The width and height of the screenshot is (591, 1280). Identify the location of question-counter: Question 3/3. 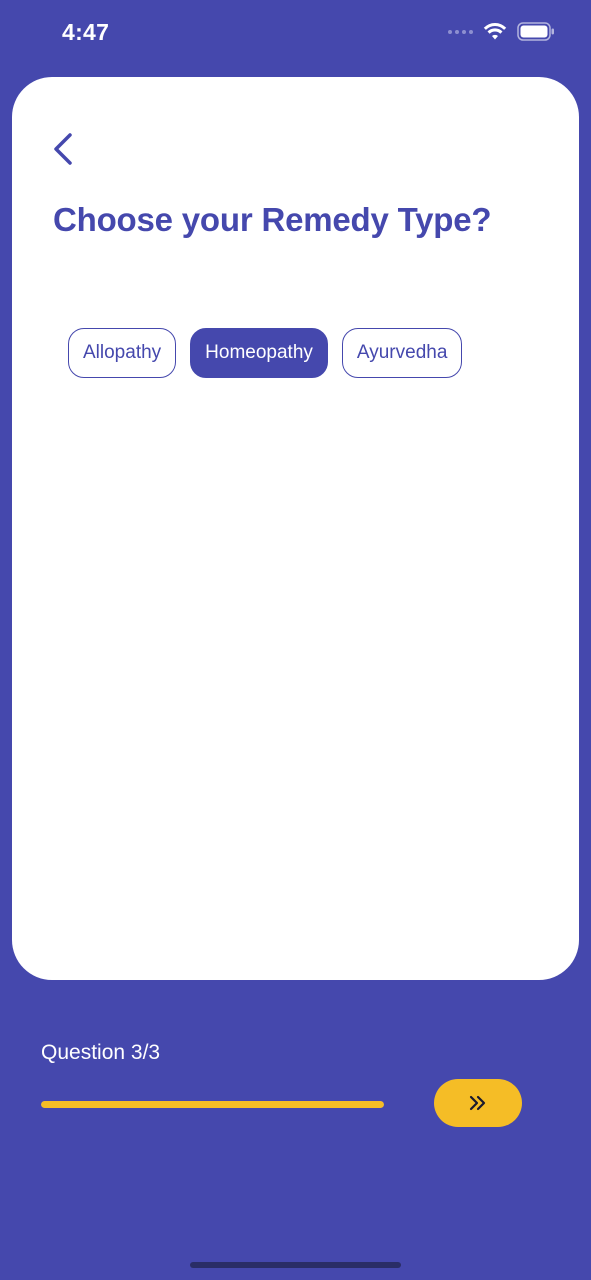
(101, 1052).